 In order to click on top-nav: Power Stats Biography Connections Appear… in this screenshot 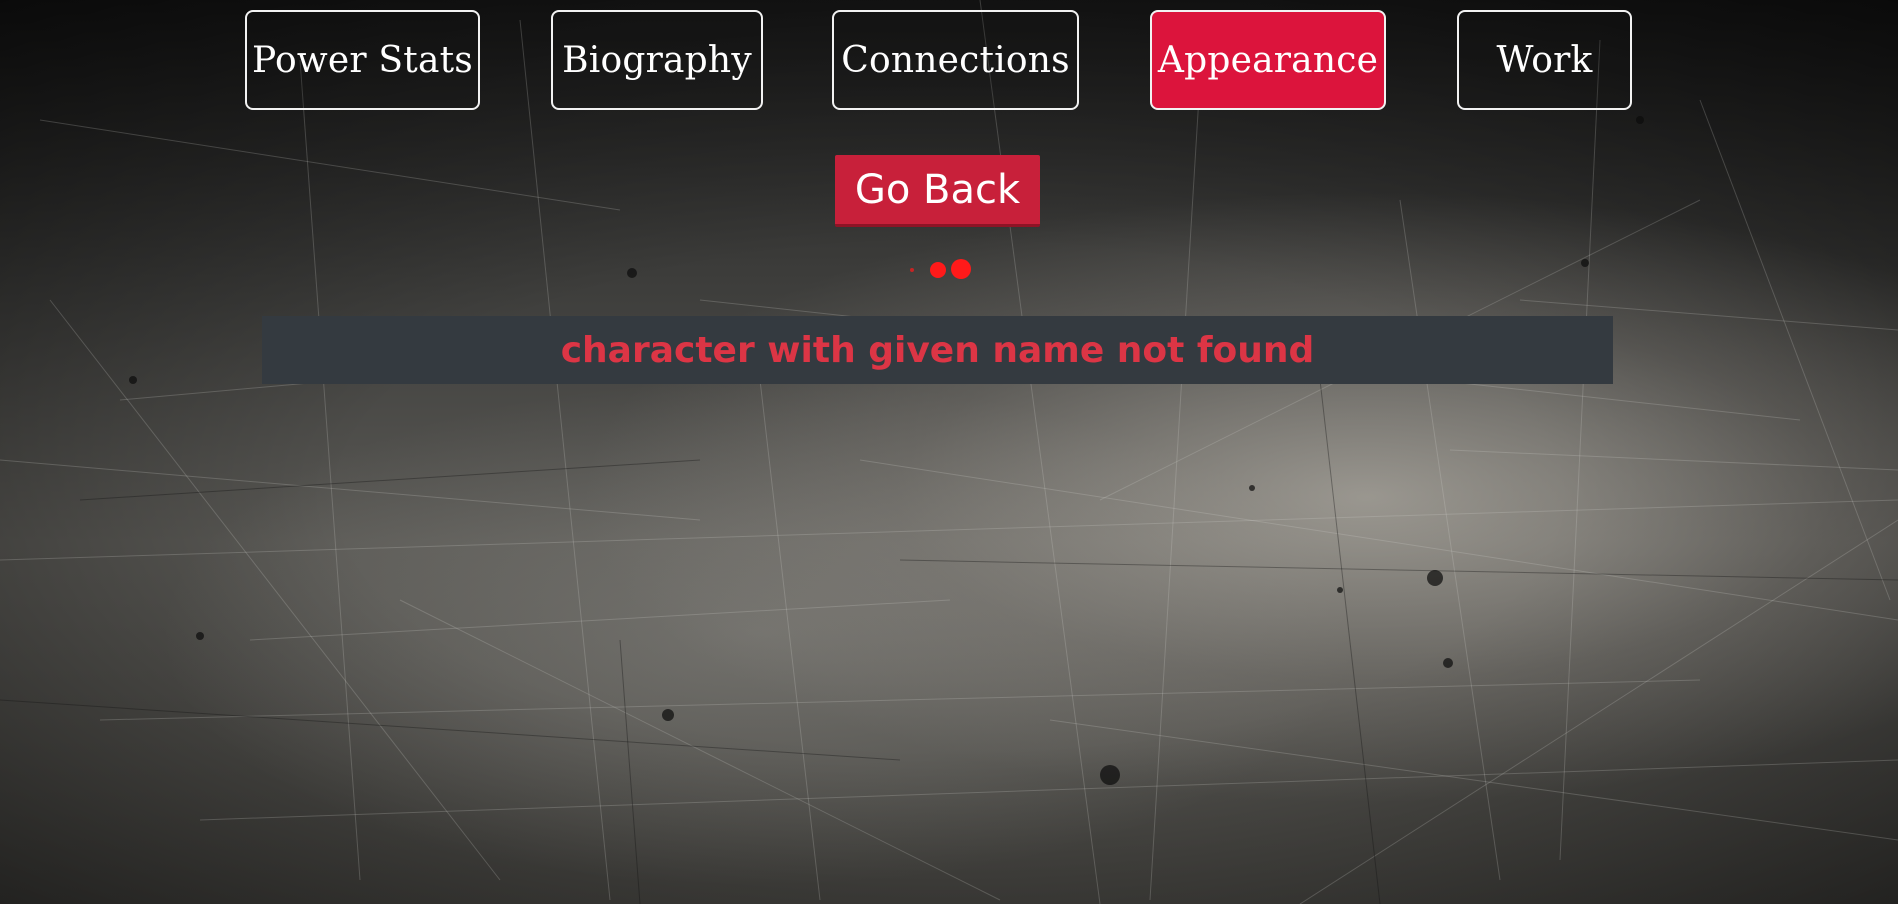, I will do `click(949, 62)`.